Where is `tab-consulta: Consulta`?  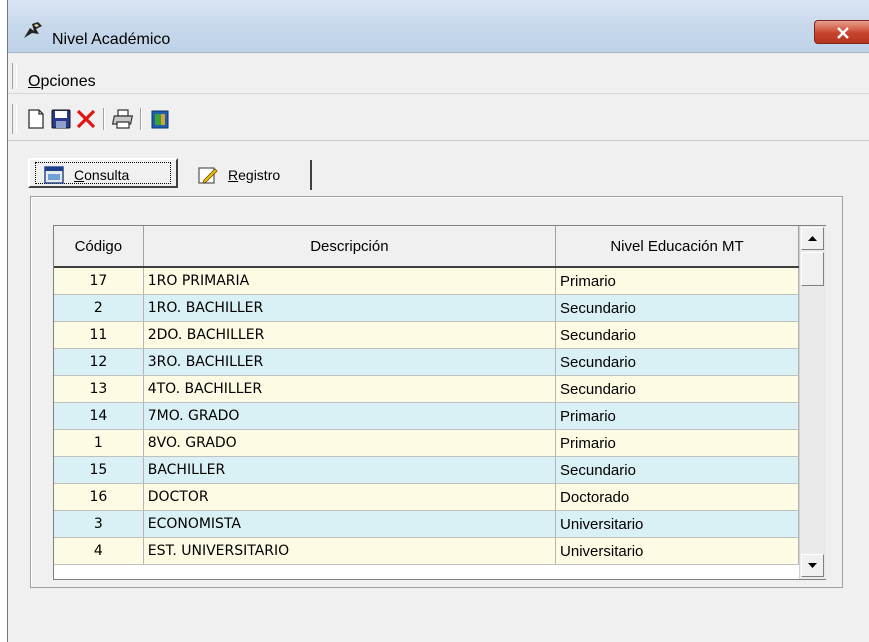 tab-consulta: Consulta is located at coordinates (103, 173).